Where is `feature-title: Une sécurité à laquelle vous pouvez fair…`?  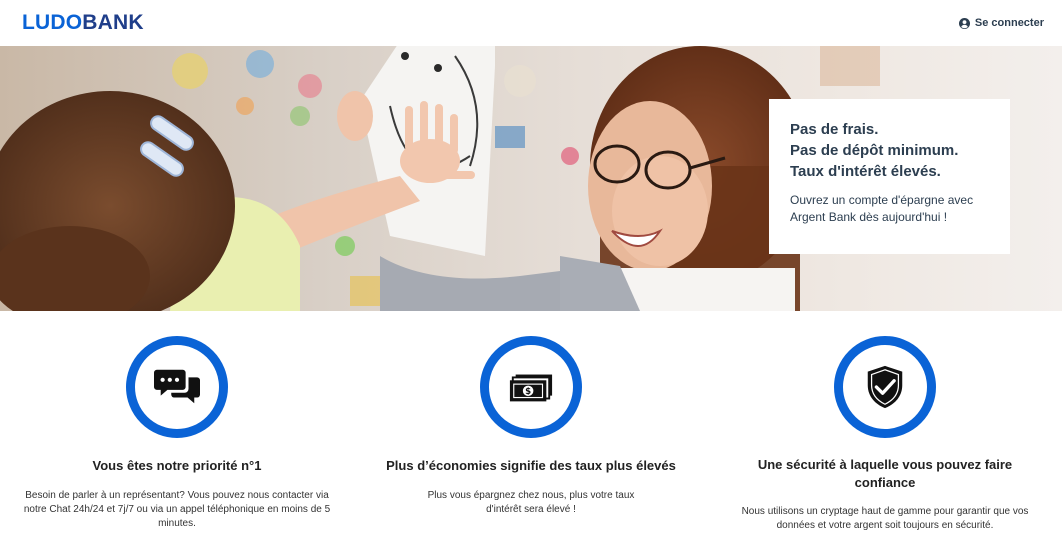
feature-title: Une sécurité à laquelle vous pouvez fair… is located at coordinates (885, 473).